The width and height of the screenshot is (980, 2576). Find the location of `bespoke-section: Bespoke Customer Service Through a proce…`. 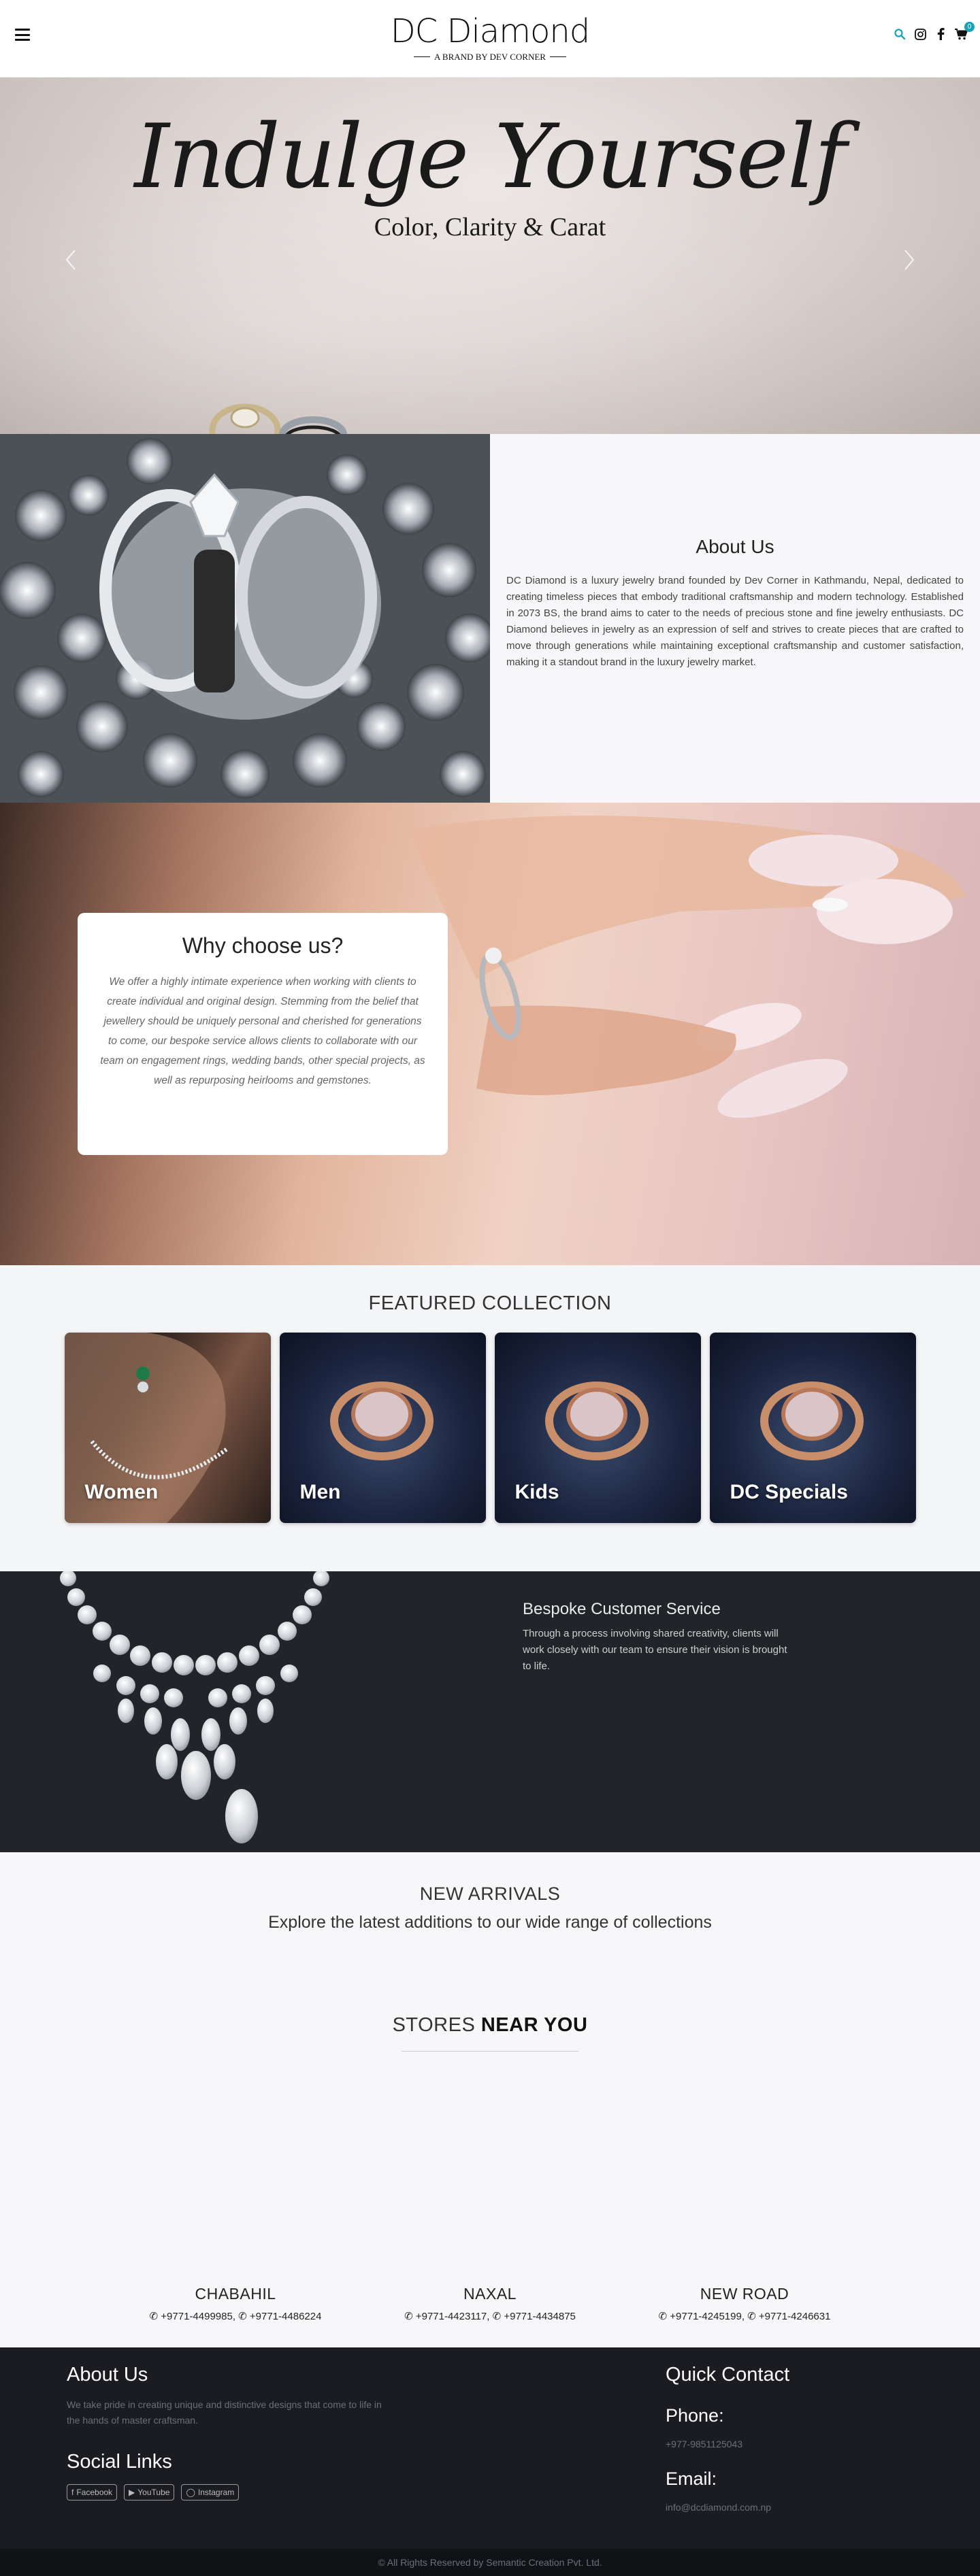

bespoke-section: Bespoke Customer Service Through a proce… is located at coordinates (490, 1711).